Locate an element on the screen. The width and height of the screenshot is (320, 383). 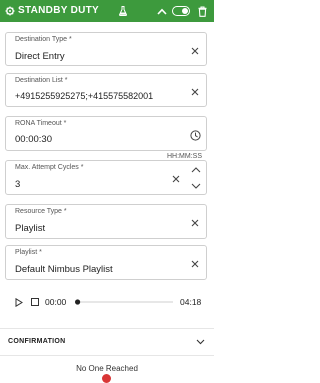
header-title: STANDBY DUTY is located at coordinates (59, 10).